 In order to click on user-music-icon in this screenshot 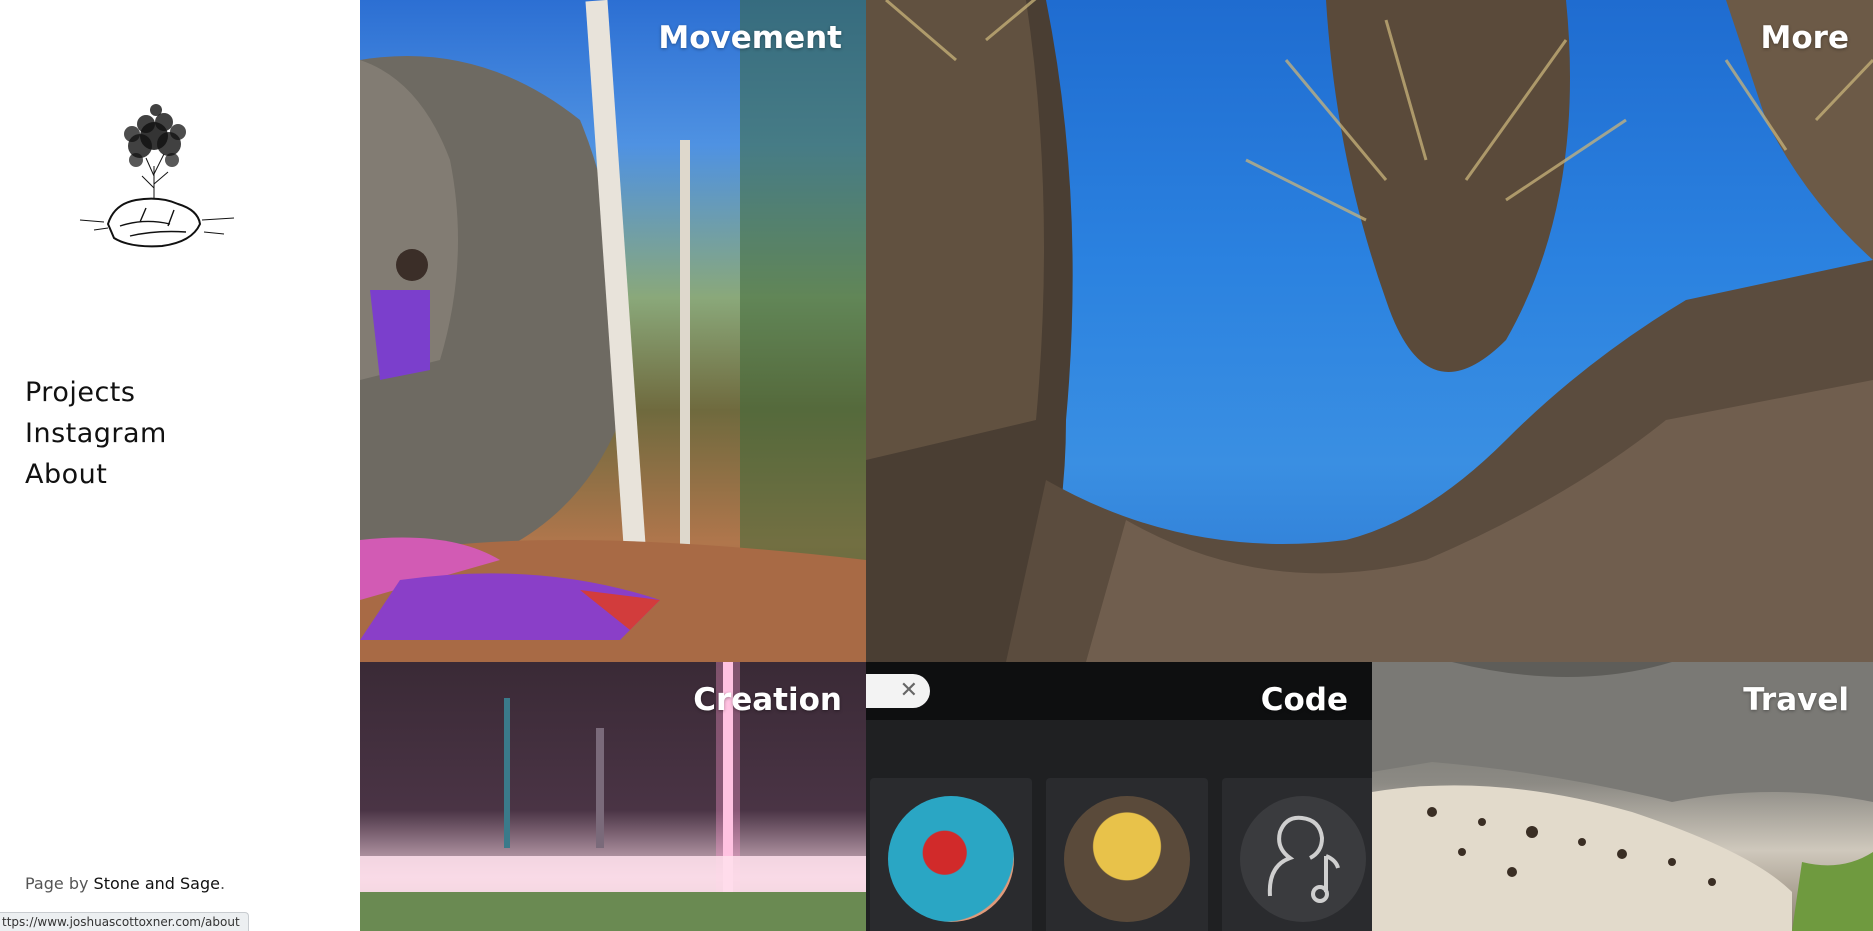, I will do `click(1303, 859)`.